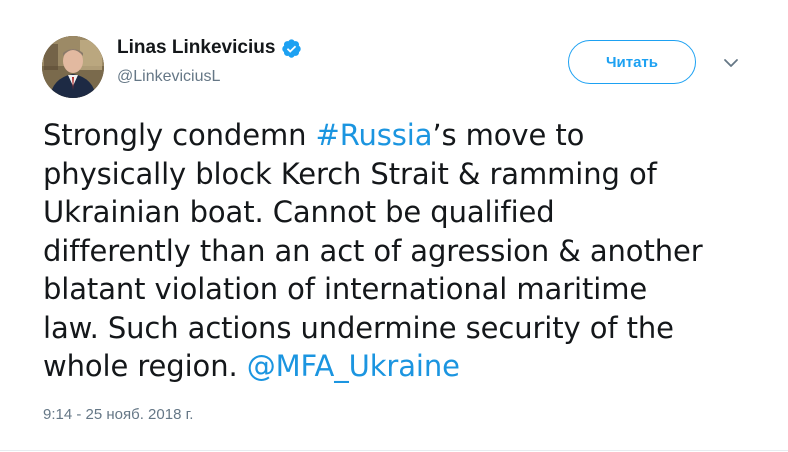  I want to click on tweet-text-line: Strongly condemn #Russia’s move to, so click(403, 135).